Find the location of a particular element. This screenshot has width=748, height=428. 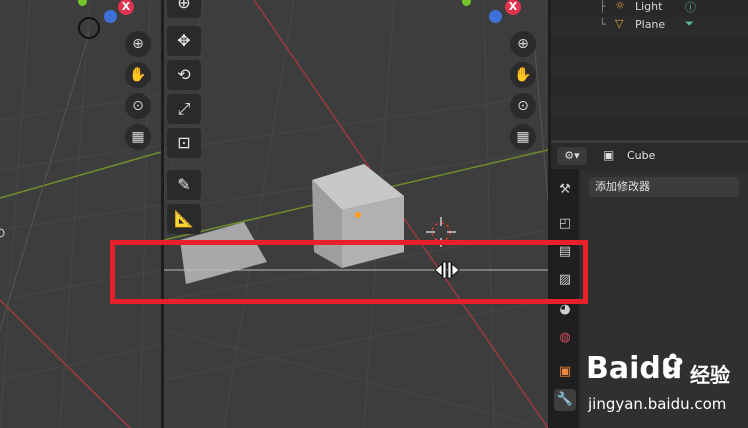

annotate-tool-icon: ✎ is located at coordinates (184, 185).